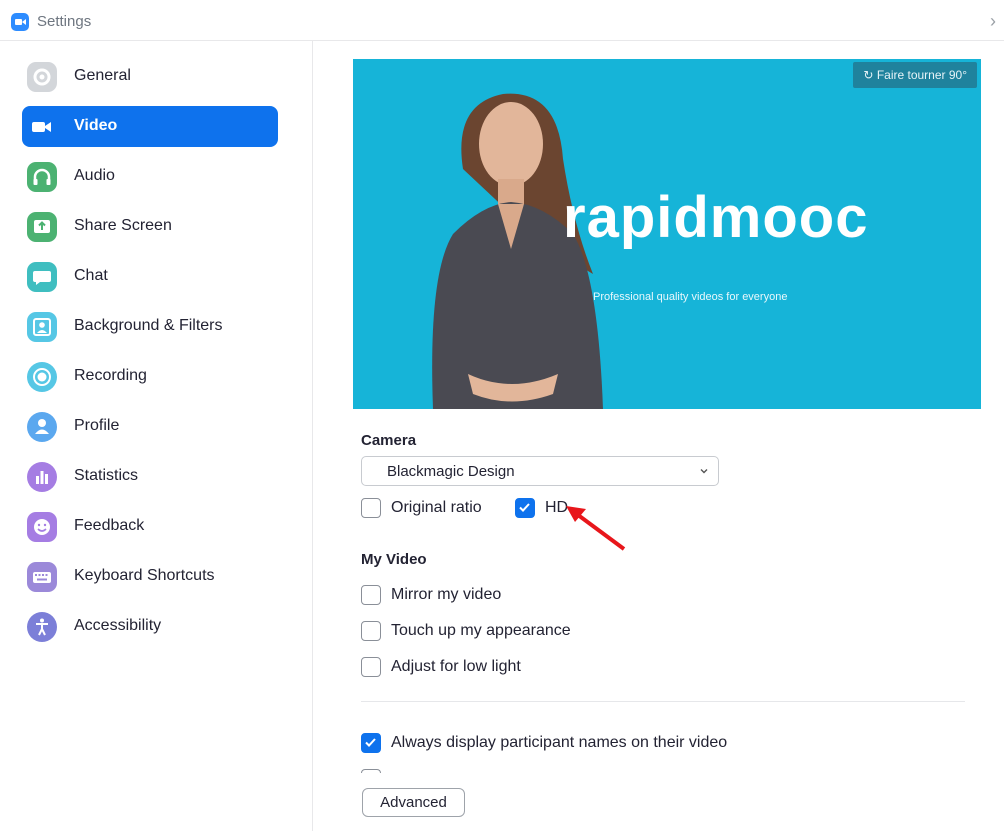  I want to click on sidebar-item-label: Share Screen, so click(123, 225).